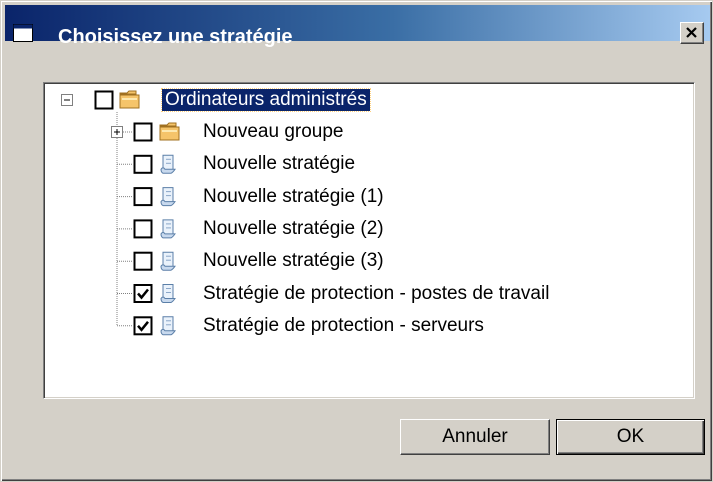 Image resolution: width=713 pixels, height=482 pixels. Describe the element at coordinates (23, 33) in the screenshot. I see `app-window-icon` at that location.